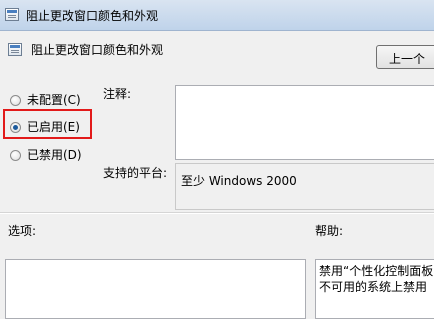 This screenshot has width=434, height=319. I want to click on comment-textarea, so click(304, 122).